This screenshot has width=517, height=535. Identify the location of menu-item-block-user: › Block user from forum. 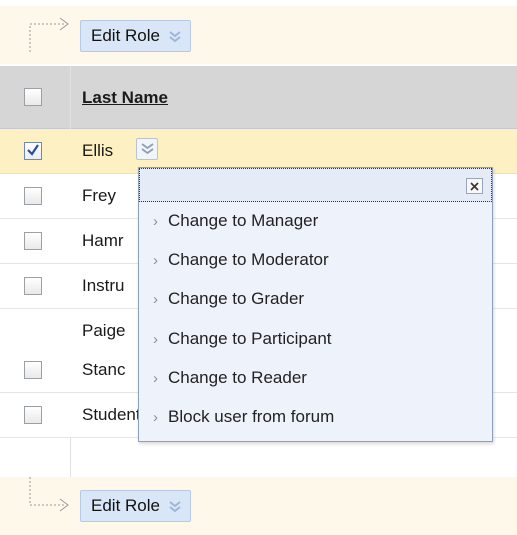
(318, 417).